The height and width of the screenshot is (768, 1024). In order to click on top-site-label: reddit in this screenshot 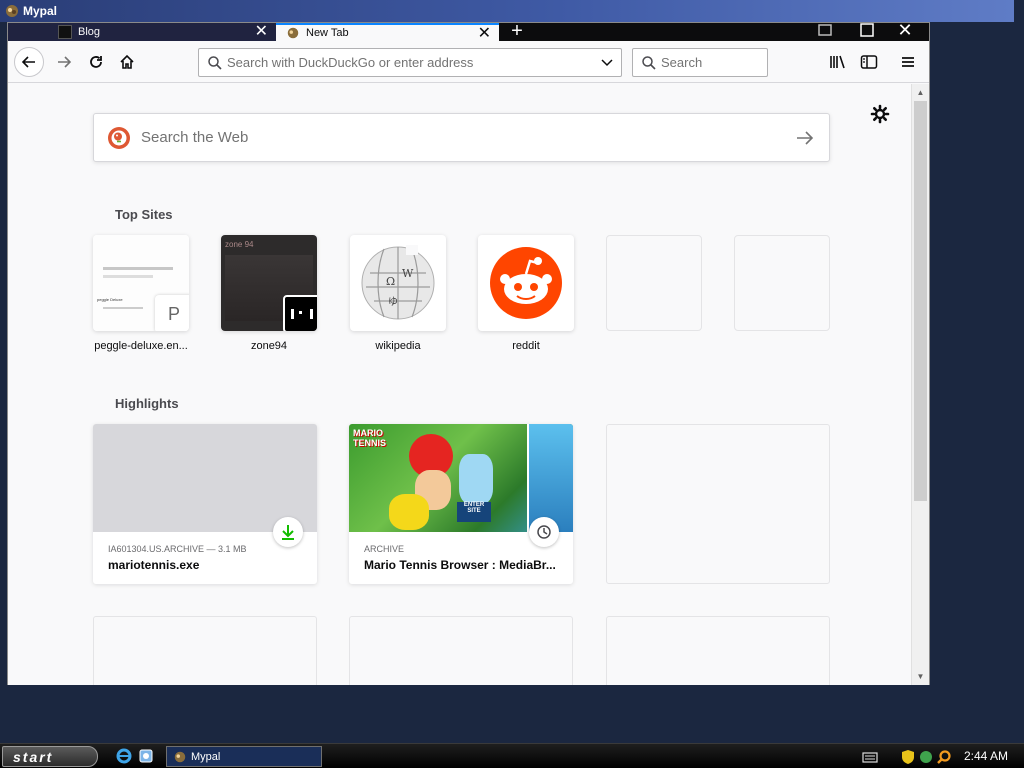, I will do `click(526, 346)`.